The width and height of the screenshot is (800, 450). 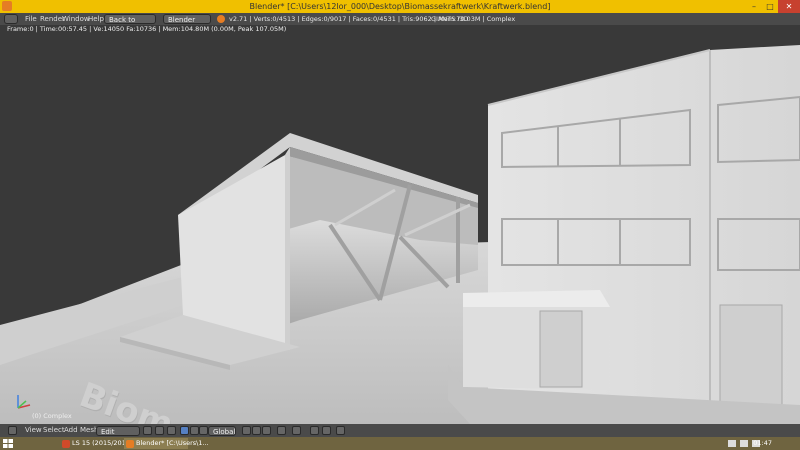 I want to click on menu-select: Select, so click(x=54, y=430).